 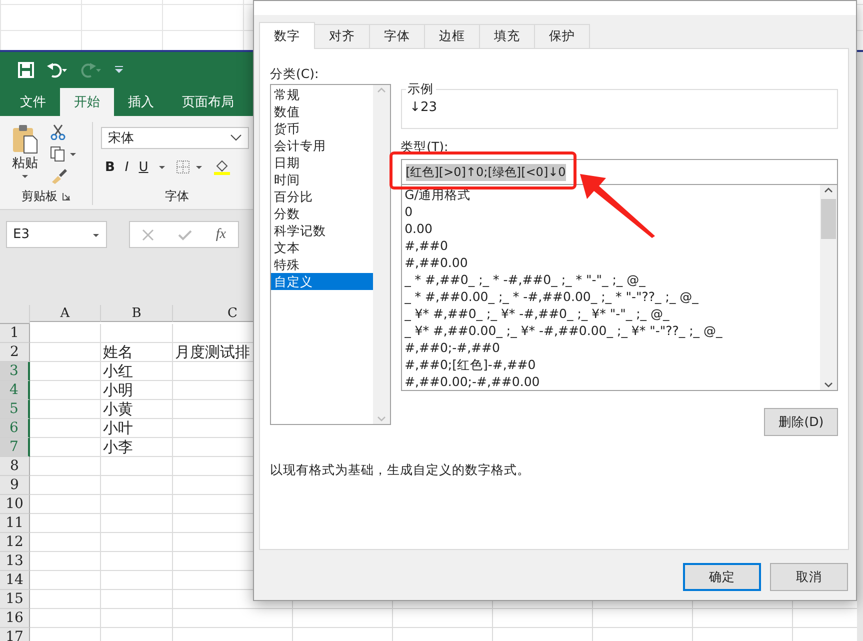 What do you see at coordinates (137, 371) in the screenshot?
I see `table-cell: 小红` at bounding box center [137, 371].